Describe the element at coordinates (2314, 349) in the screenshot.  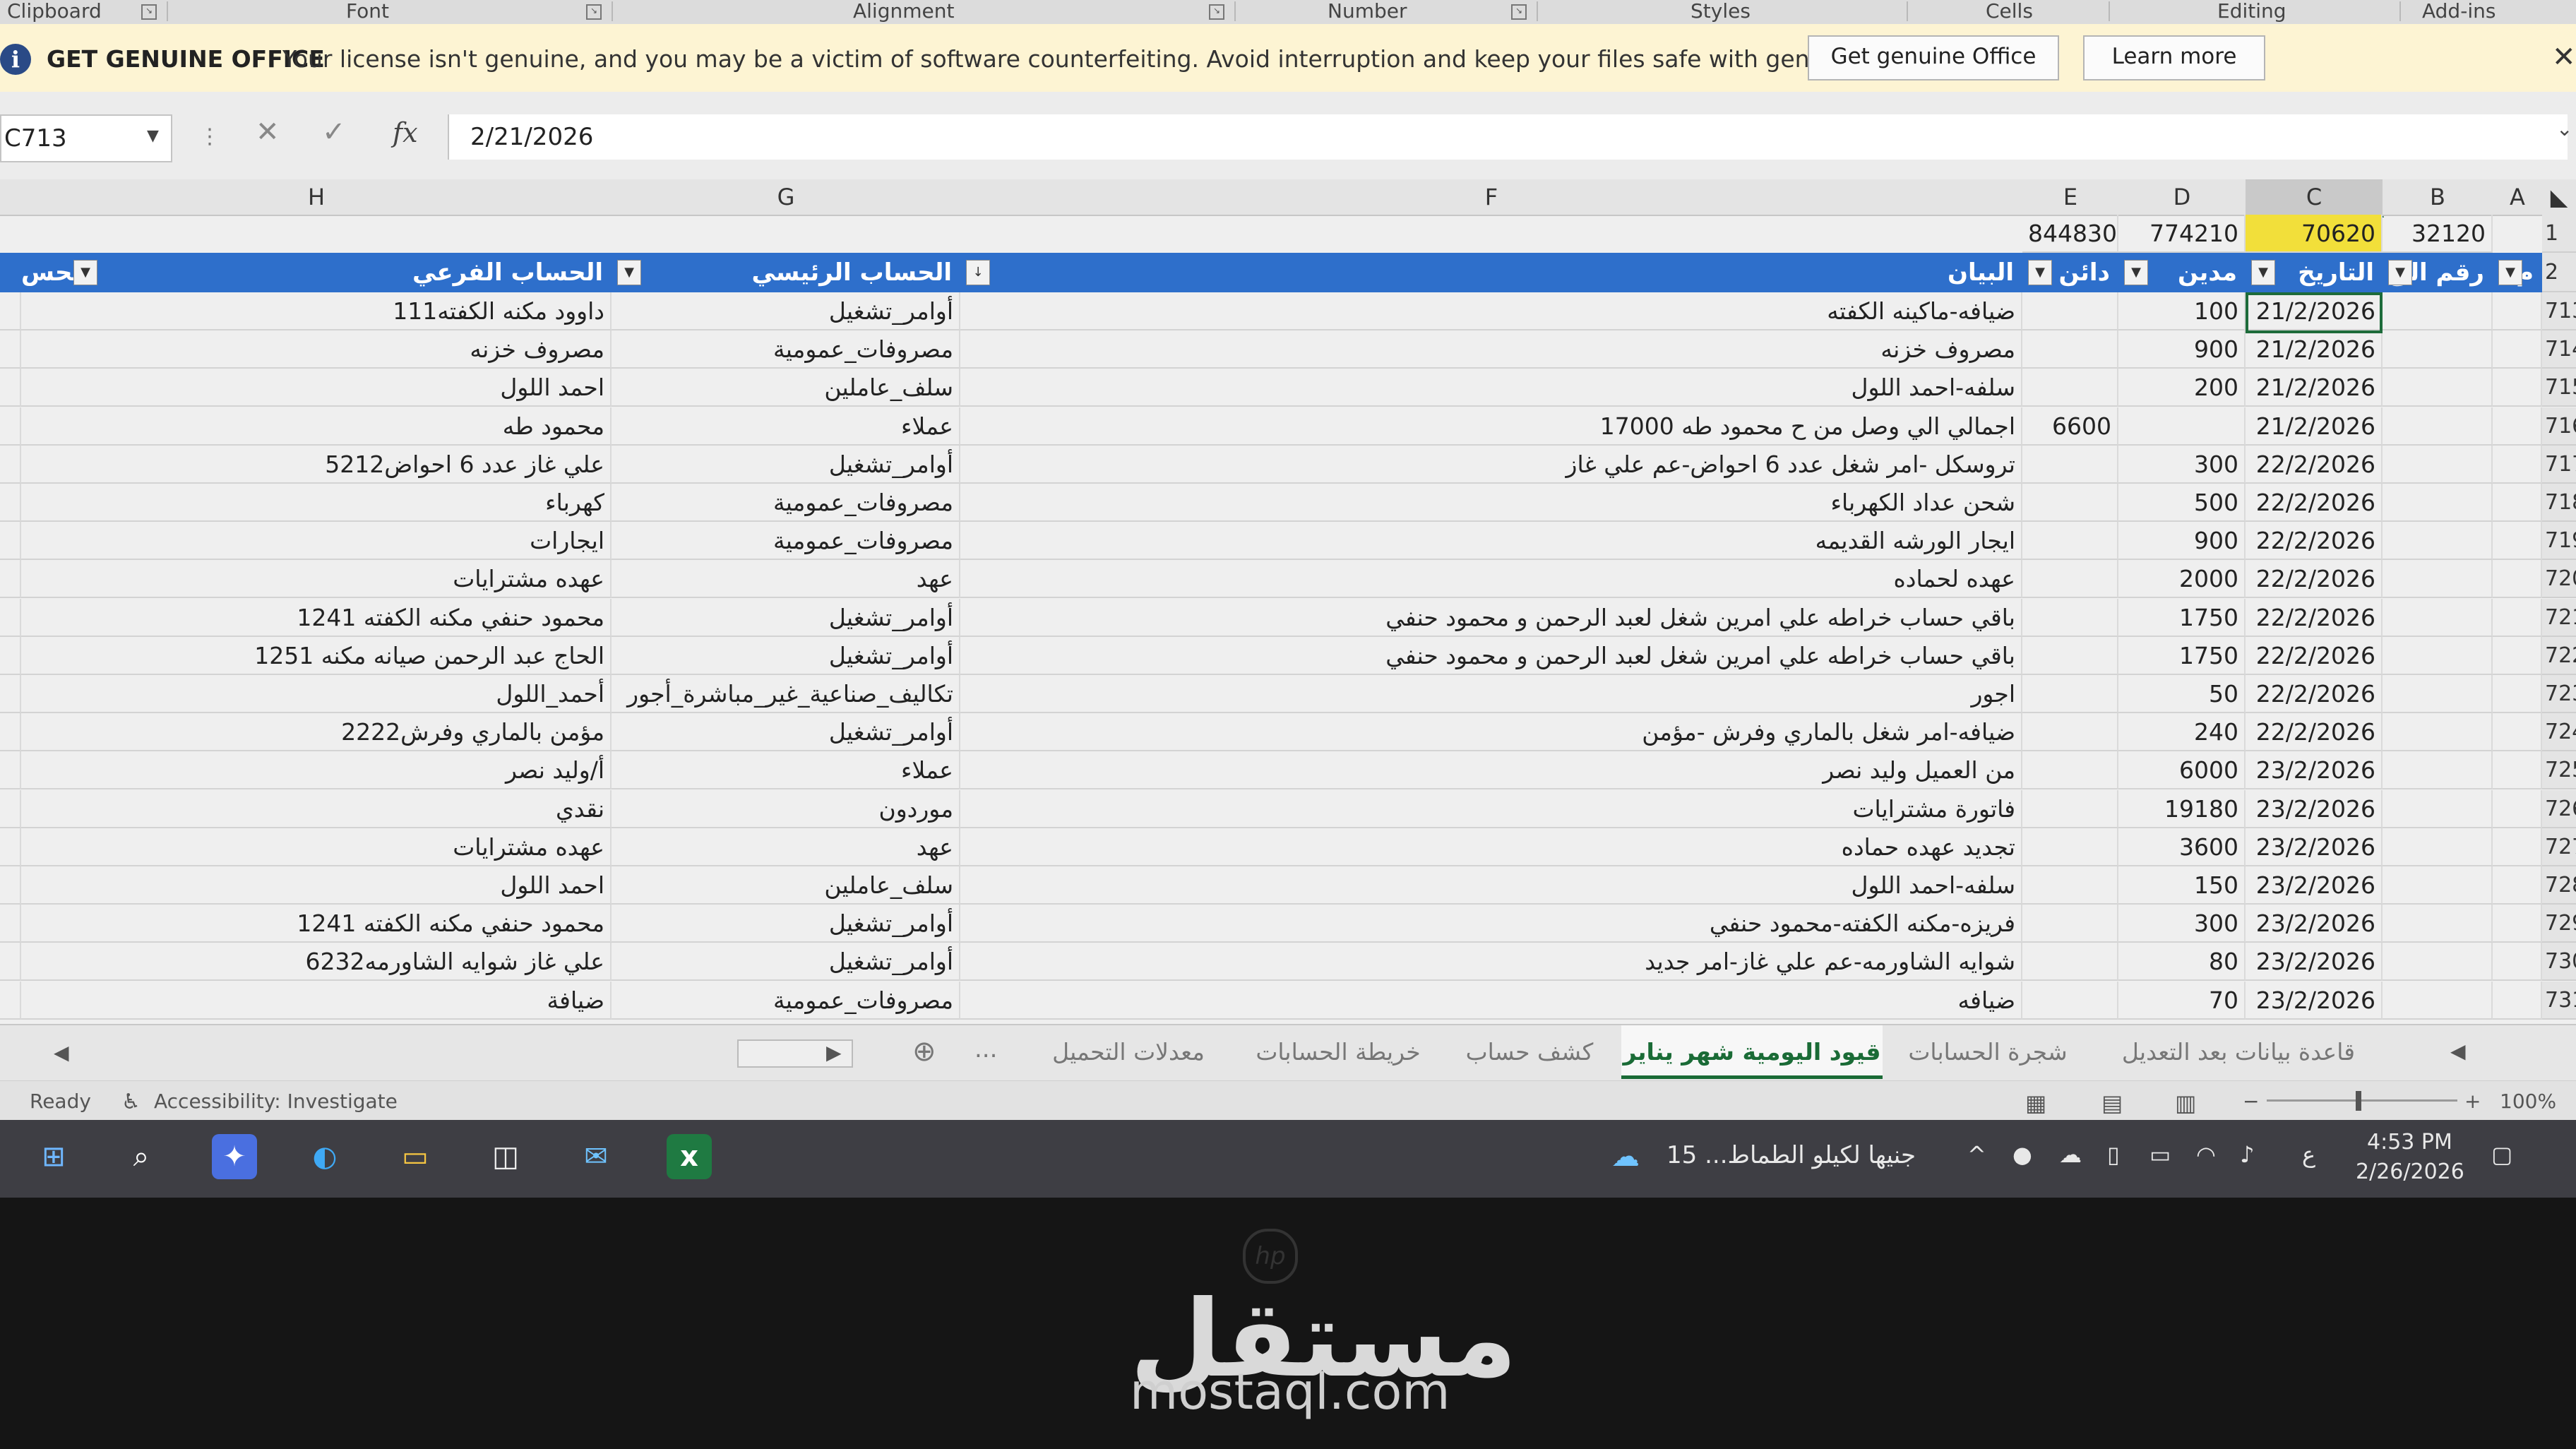
I see `table-cell-c: 21/2/2026` at that location.